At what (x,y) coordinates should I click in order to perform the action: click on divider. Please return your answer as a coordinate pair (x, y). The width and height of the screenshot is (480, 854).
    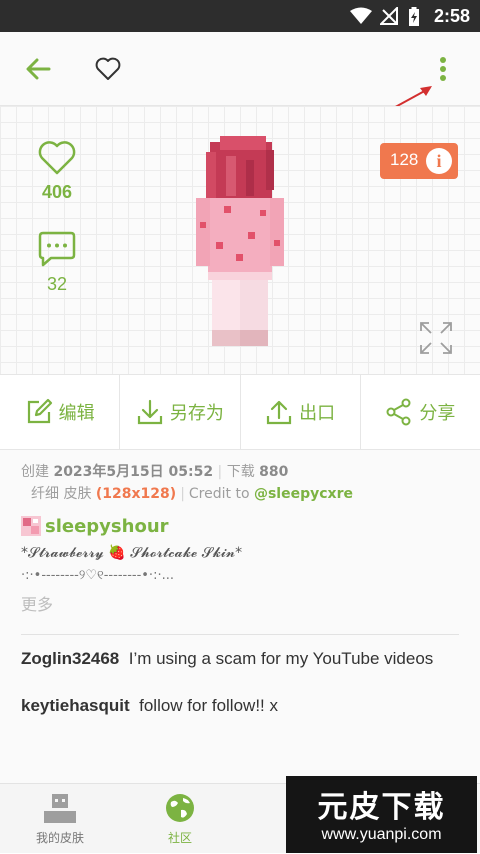
    Looking at the image, I should click on (240, 634).